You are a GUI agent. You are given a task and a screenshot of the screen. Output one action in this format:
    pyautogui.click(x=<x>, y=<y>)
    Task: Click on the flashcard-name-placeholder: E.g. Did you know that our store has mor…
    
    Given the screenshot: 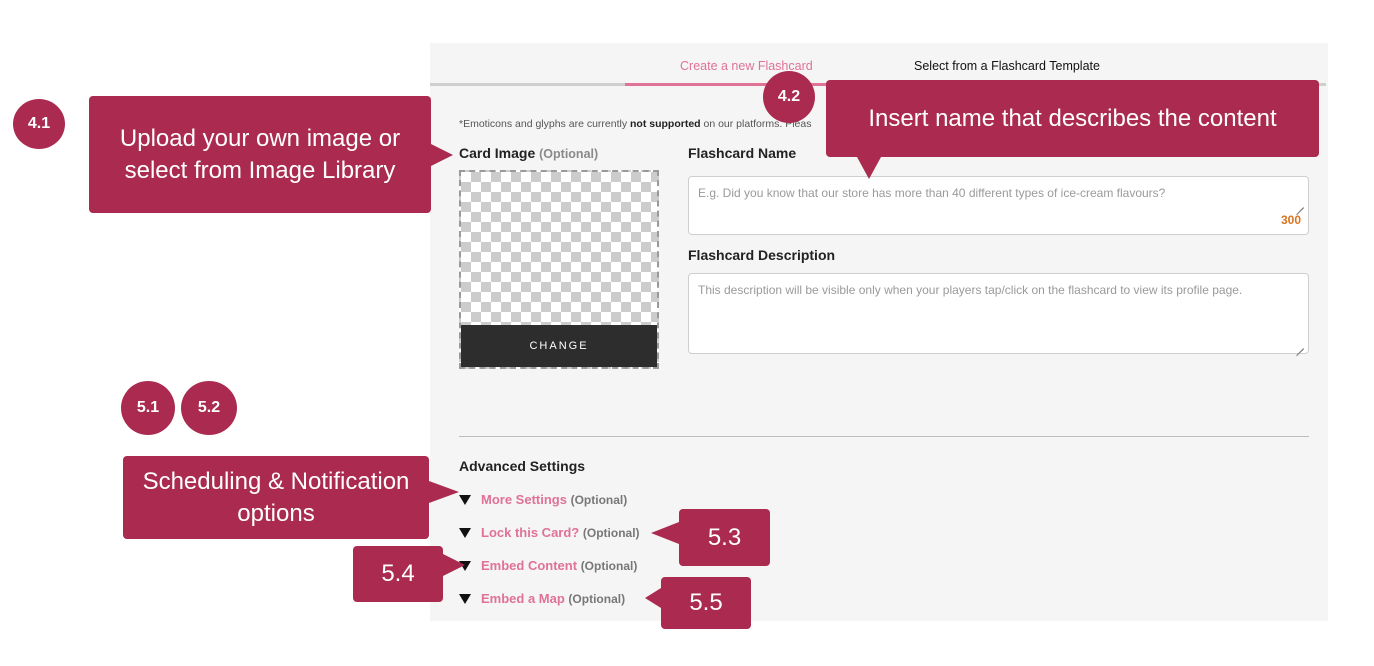 What is the action you would take?
    pyautogui.click(x=932, y=193)
    